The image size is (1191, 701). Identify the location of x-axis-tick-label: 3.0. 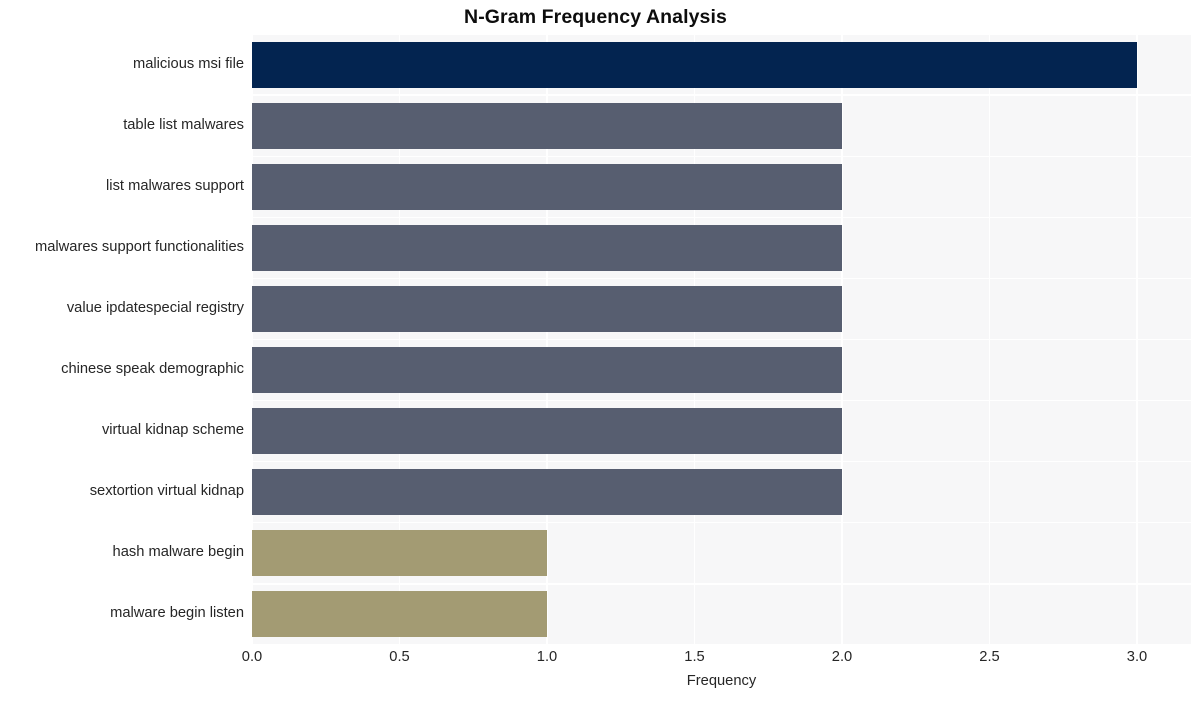
(1137, 657).